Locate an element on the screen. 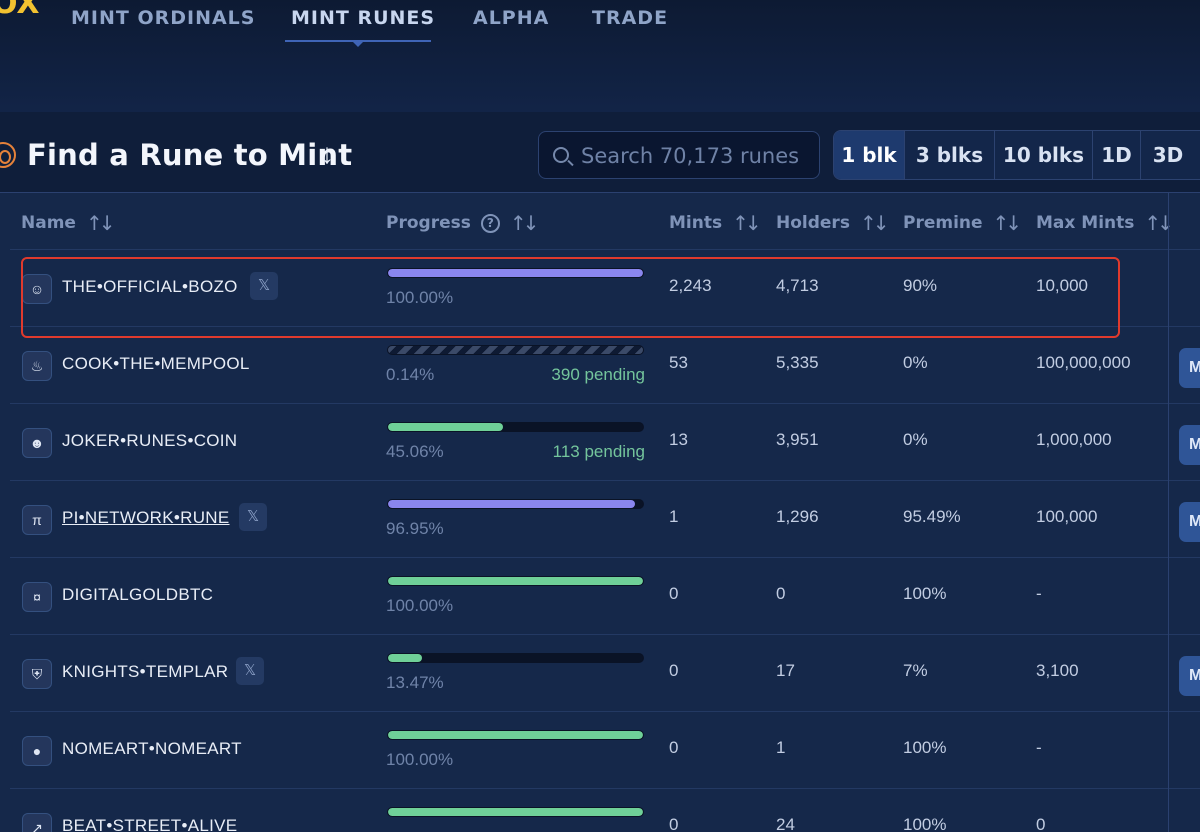  cell-mints: 1 is located at coordinates (674, 516).